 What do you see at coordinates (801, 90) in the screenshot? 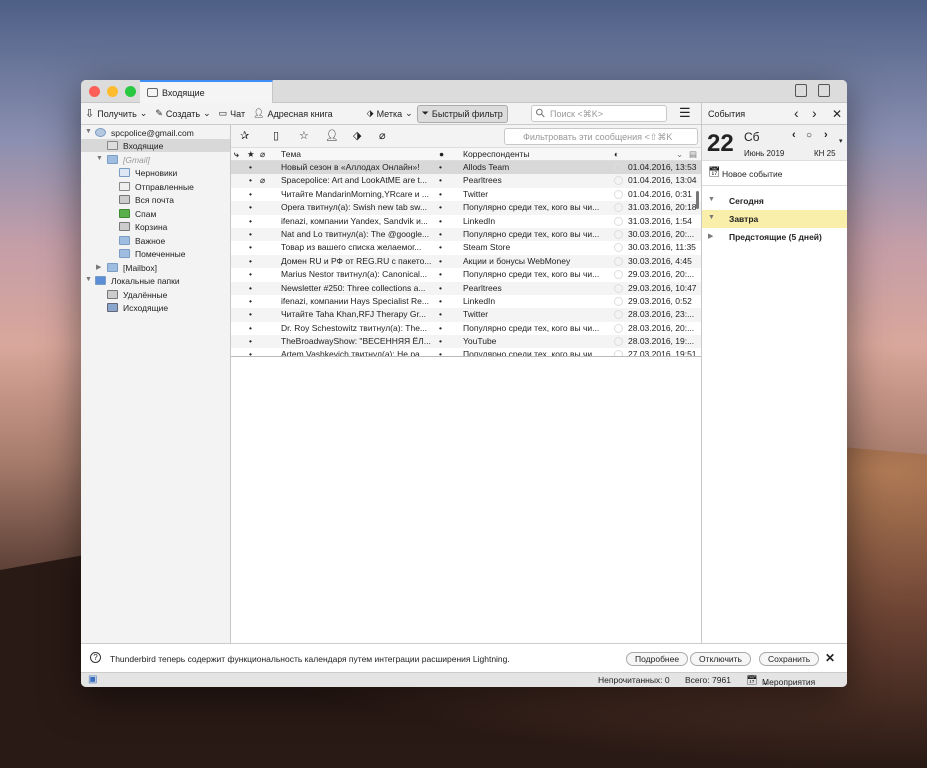
I see `calendar-tab-icon` at bounding box center [801, 90].